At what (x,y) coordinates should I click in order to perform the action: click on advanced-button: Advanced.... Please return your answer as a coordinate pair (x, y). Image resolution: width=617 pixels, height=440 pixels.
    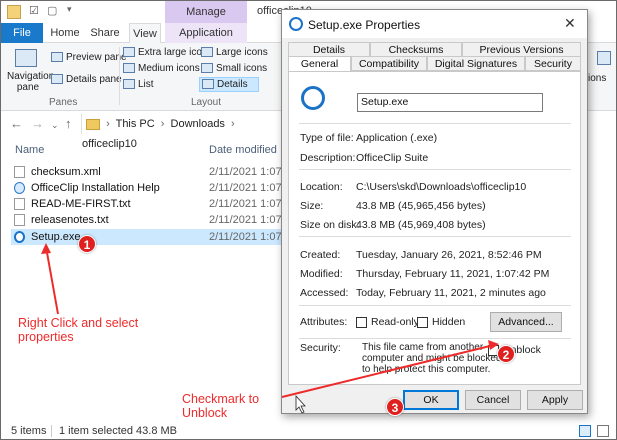
    Looking at the image, I should click on (526, 322).